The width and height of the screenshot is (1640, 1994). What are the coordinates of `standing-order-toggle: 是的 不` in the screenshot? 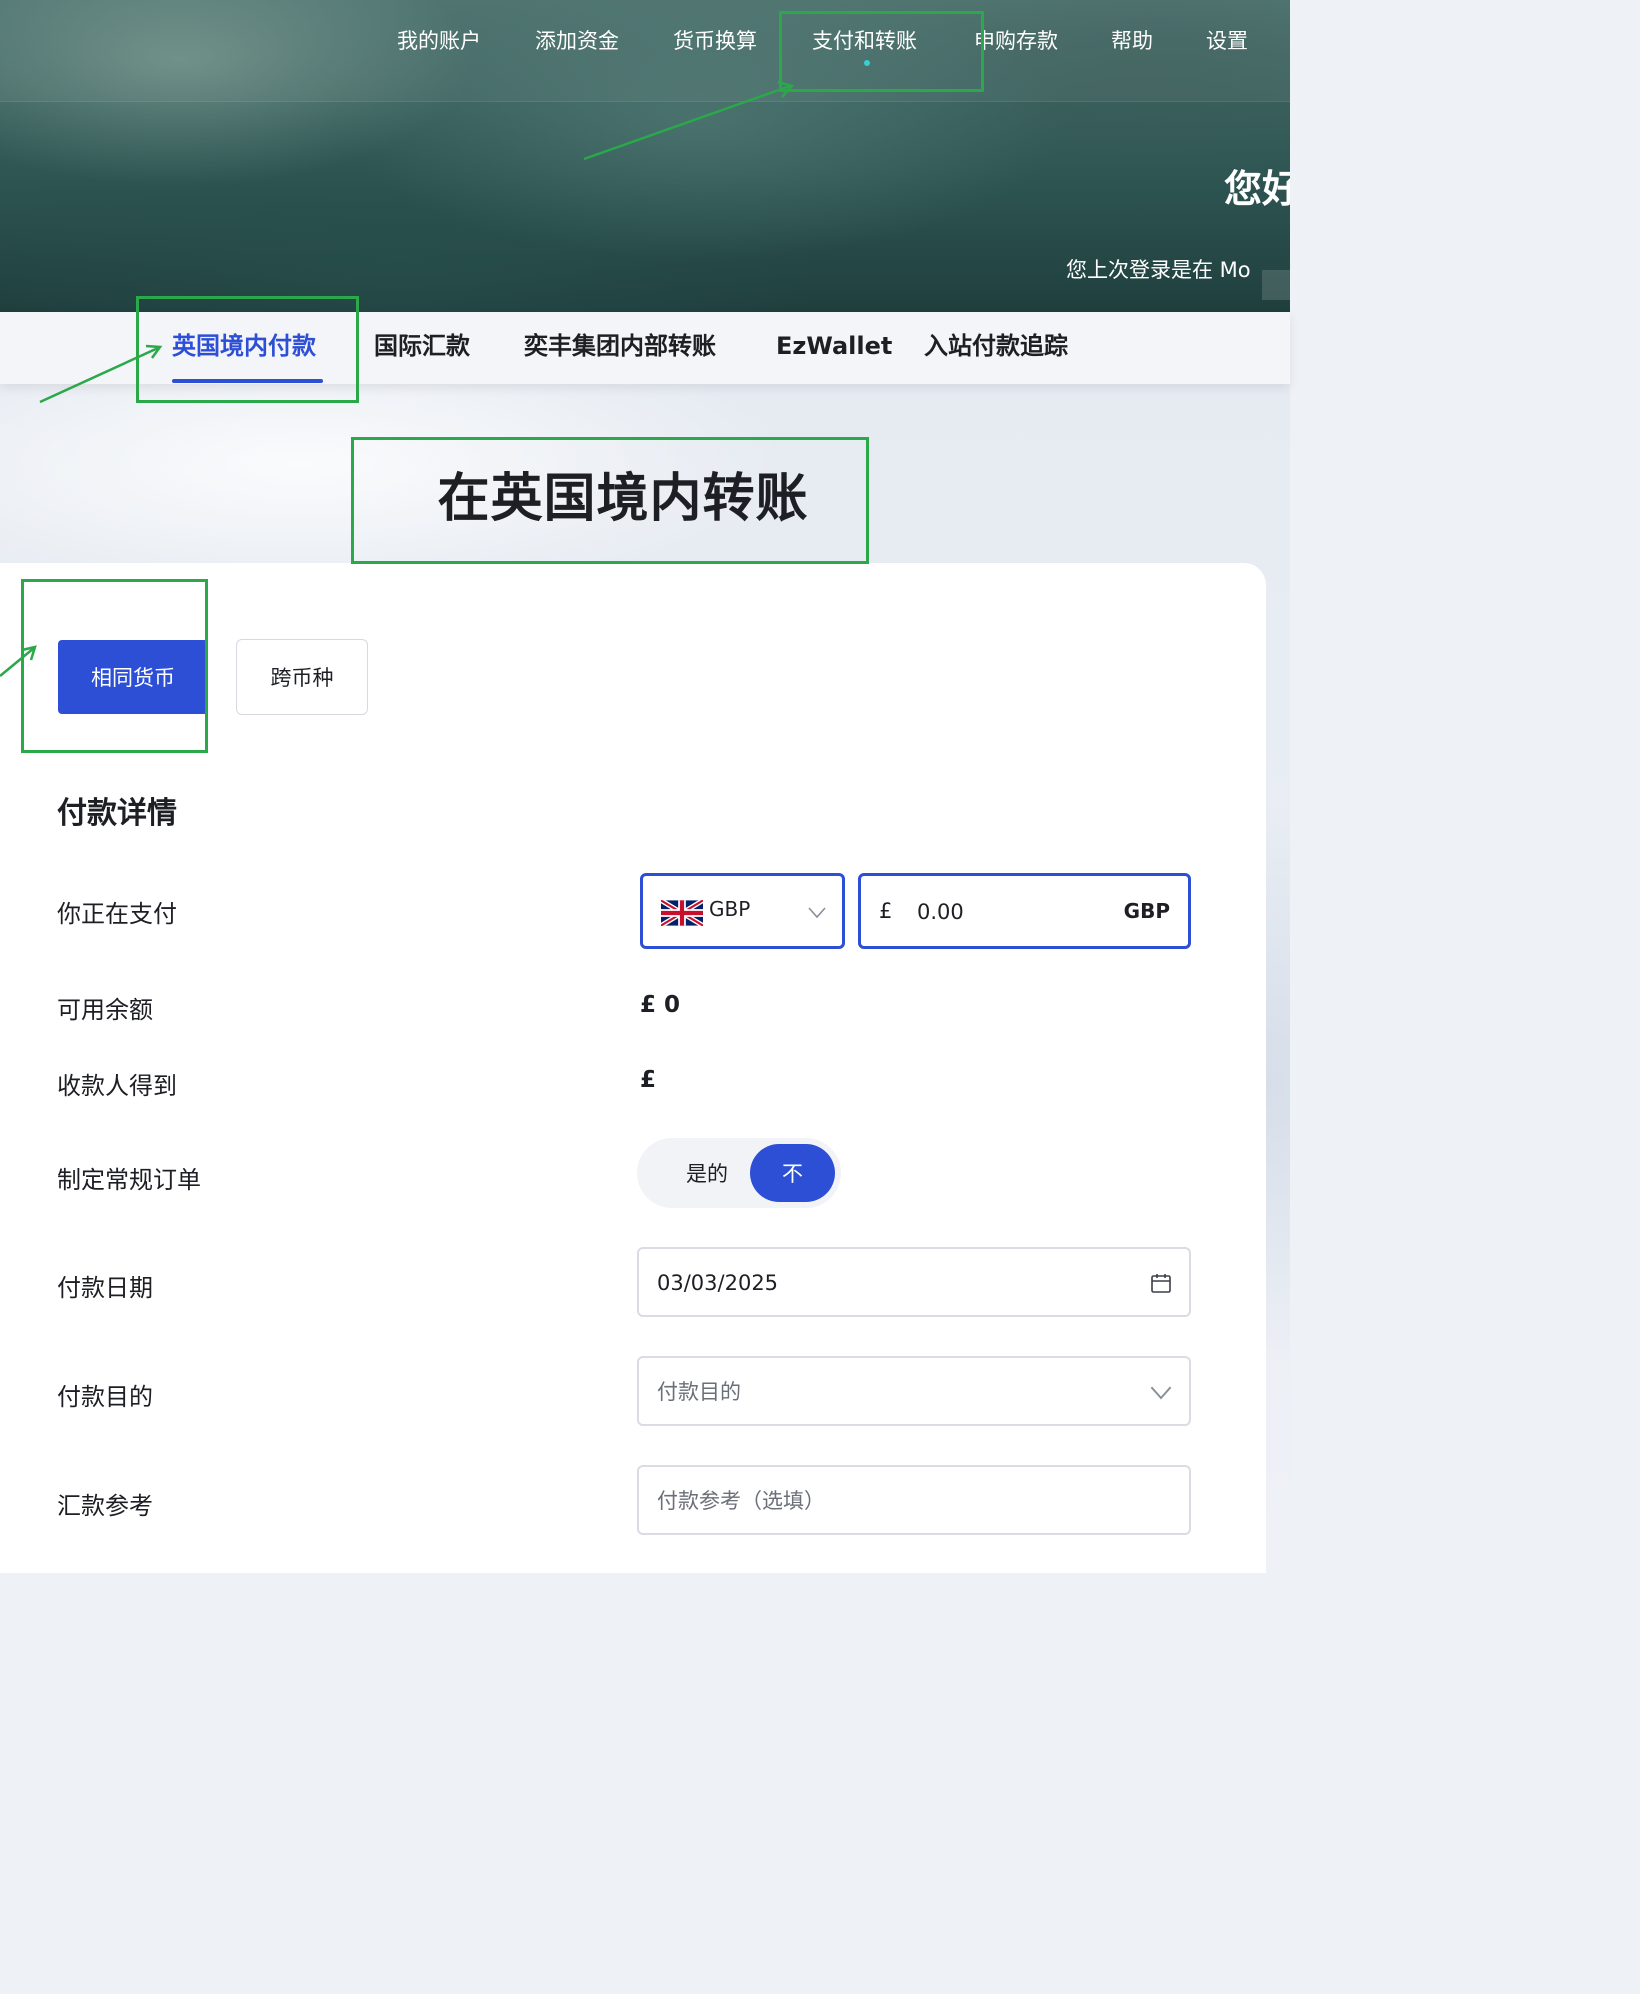 It's located at (739, 1173).